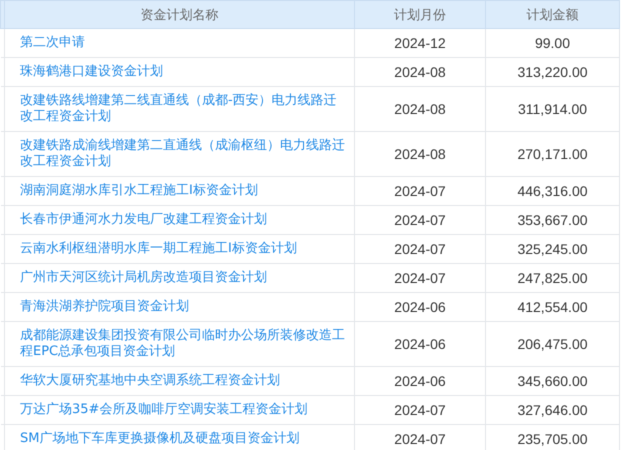 This screenshot has height=450, width=622. What do you see at coordinates (553, 410) in the screenshot?
I see `amount-cell: 327,646.00` at bounding box center [553, 410].